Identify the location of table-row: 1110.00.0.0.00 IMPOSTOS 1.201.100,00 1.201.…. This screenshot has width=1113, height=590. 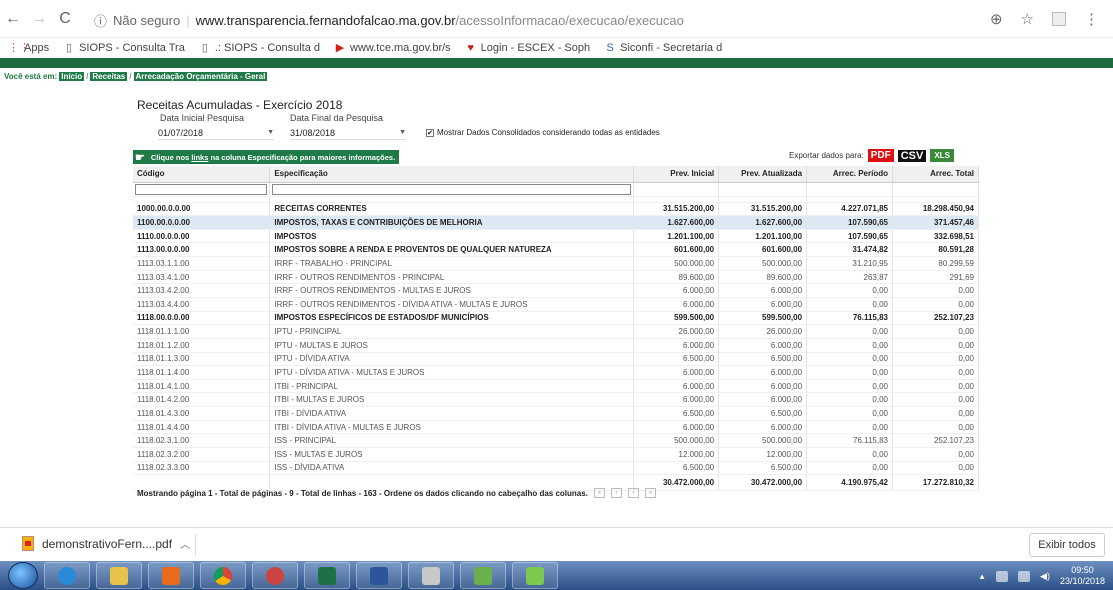
(556, 236).